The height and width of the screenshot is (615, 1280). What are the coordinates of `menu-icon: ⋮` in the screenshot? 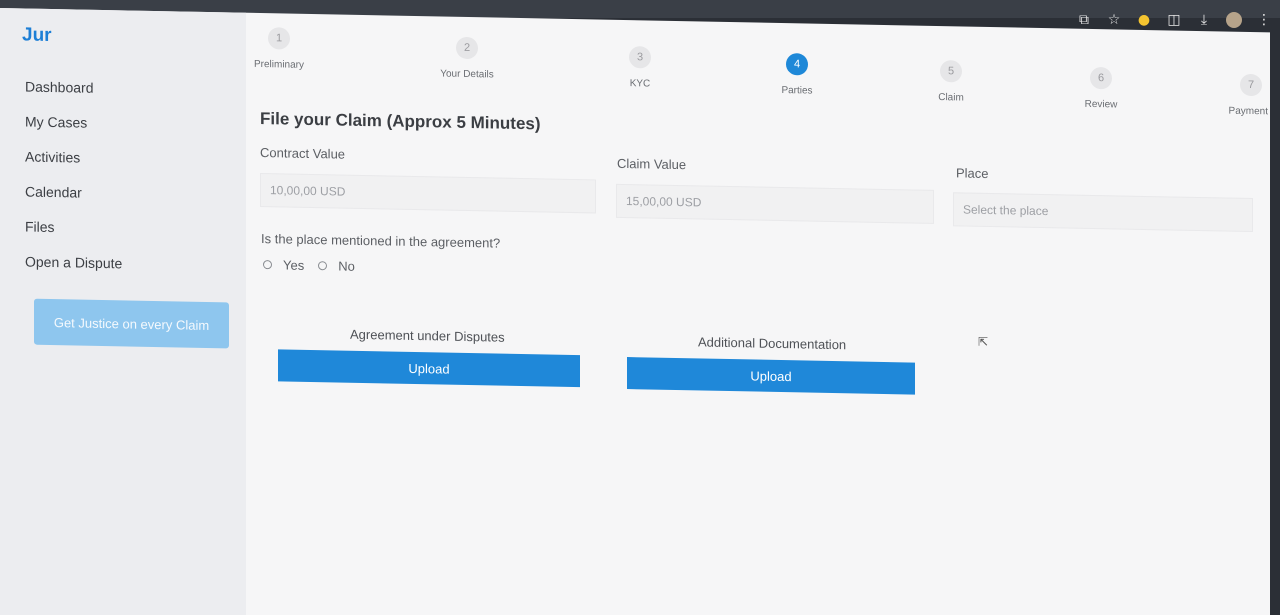 It's located at (1264, 20).